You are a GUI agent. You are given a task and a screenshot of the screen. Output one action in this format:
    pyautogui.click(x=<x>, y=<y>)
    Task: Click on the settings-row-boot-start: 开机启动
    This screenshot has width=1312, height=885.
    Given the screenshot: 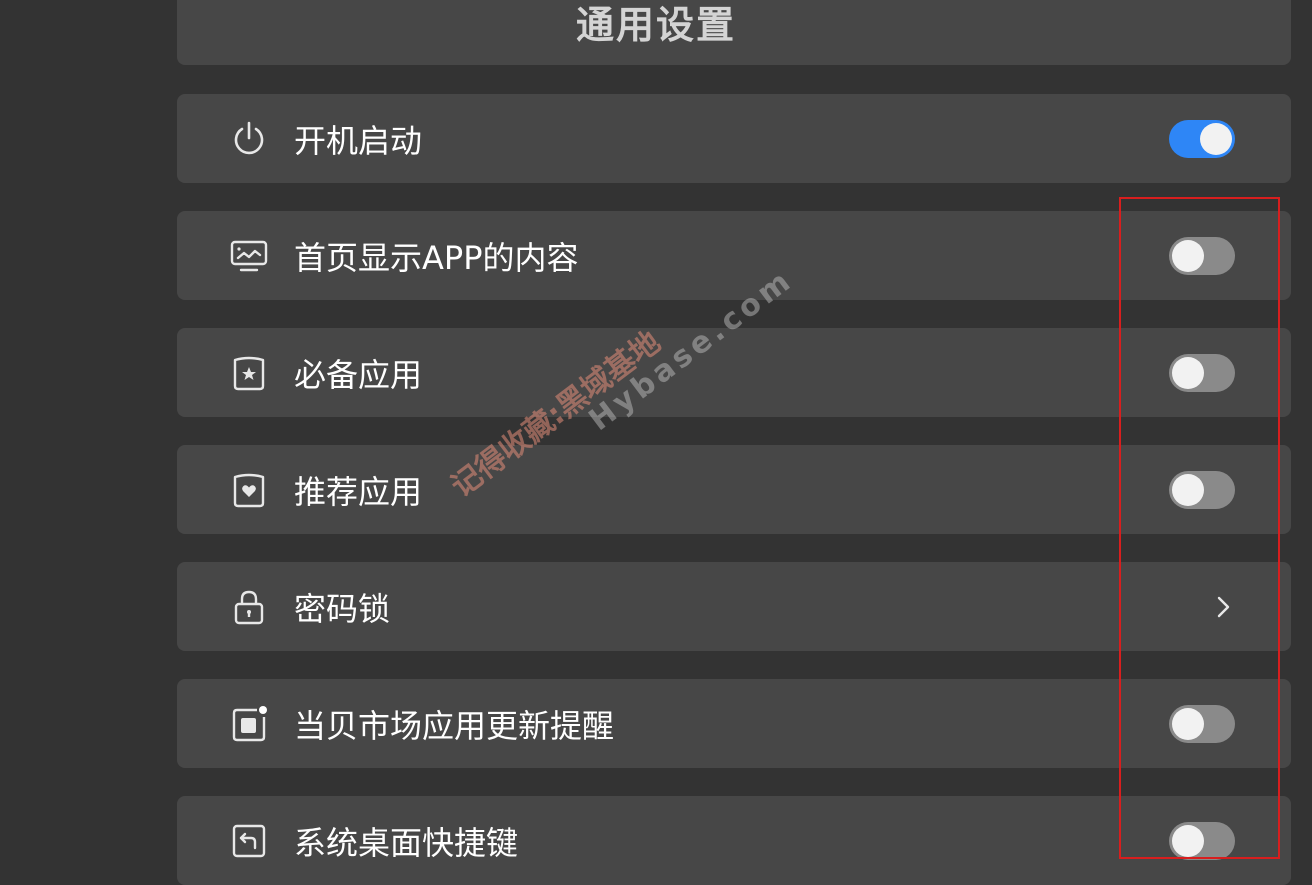 What is the action you would take?
    pyautogui.click(x=734, y=138)
    